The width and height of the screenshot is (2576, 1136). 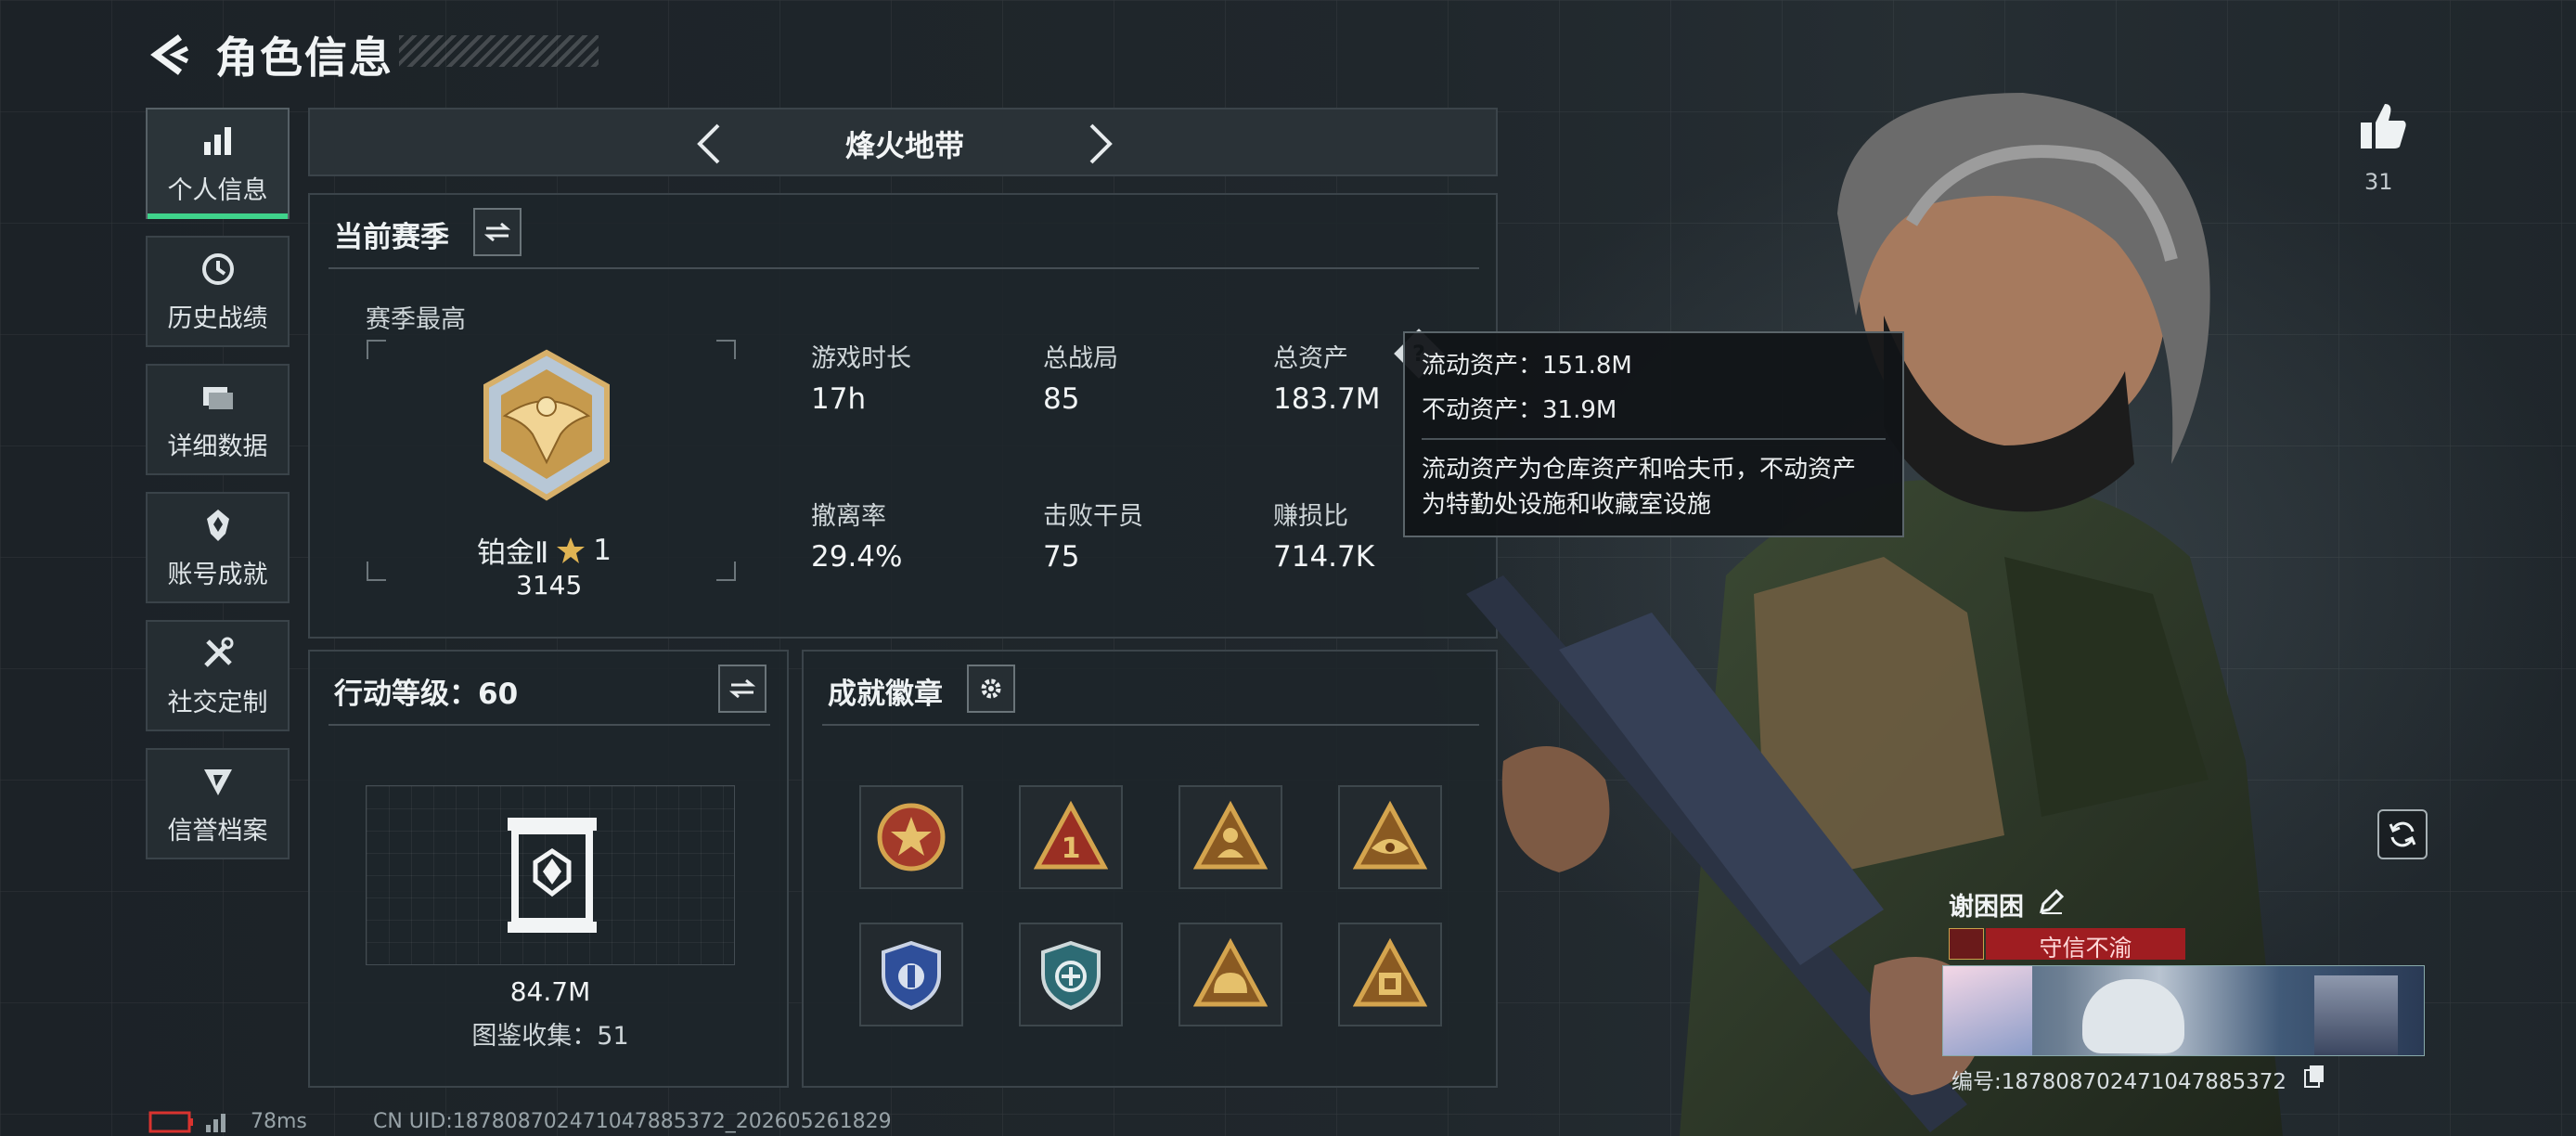 I want to click on collection-count: 图鉴收集：51, so click(x=550, y=1036).